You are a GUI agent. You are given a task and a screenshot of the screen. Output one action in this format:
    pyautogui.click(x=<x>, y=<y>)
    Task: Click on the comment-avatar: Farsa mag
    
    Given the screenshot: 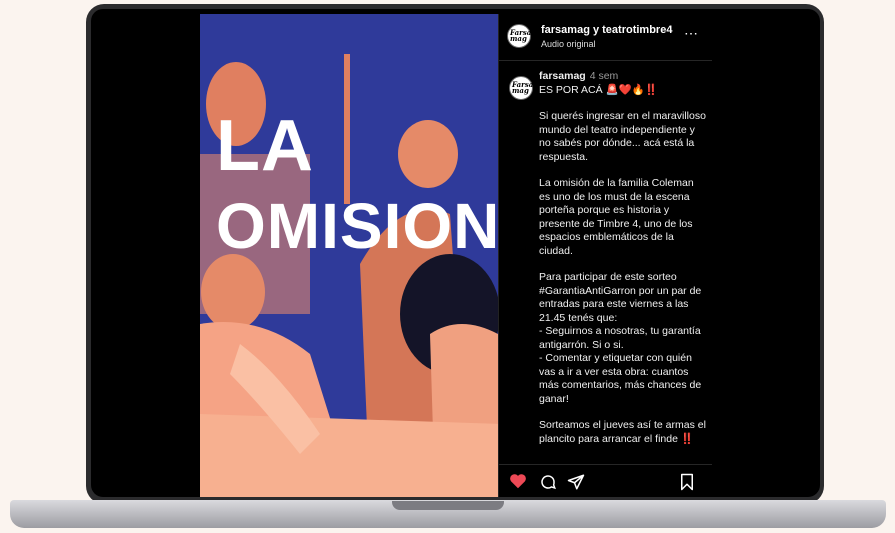 What is the action you would take?
    pyautogui.click(x=521, y=88)
    